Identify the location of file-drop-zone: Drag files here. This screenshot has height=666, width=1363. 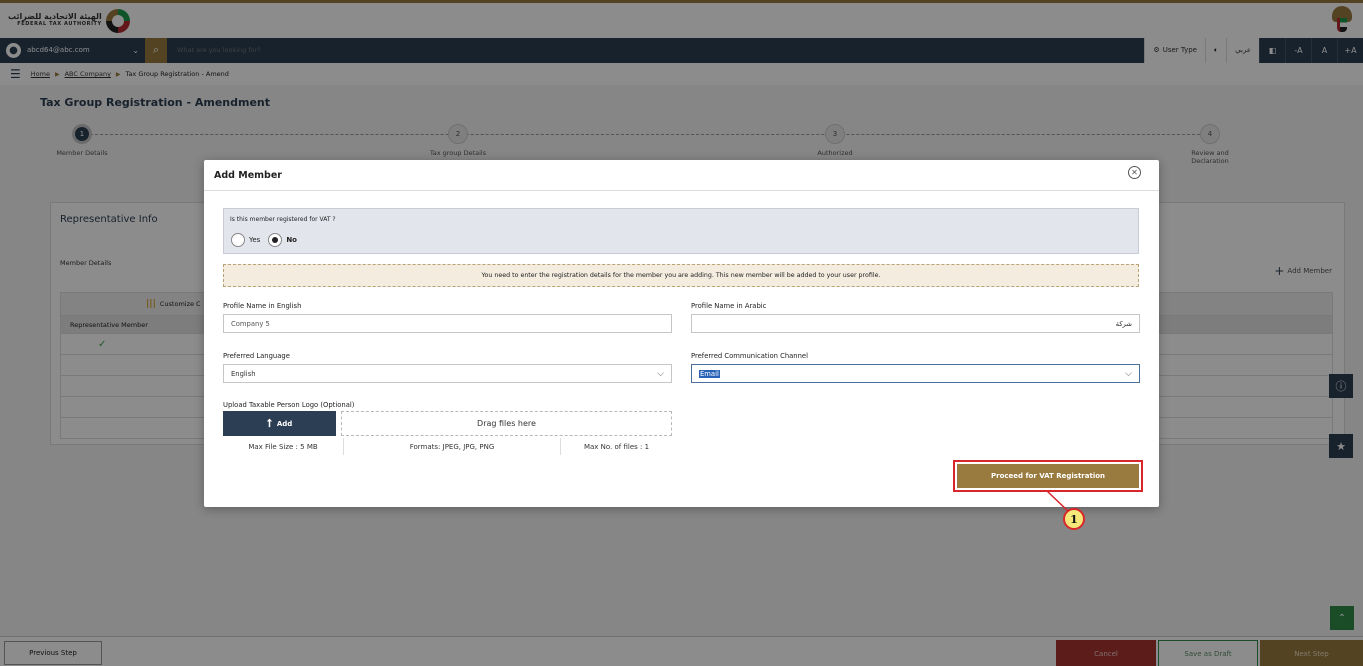
(506, 423).